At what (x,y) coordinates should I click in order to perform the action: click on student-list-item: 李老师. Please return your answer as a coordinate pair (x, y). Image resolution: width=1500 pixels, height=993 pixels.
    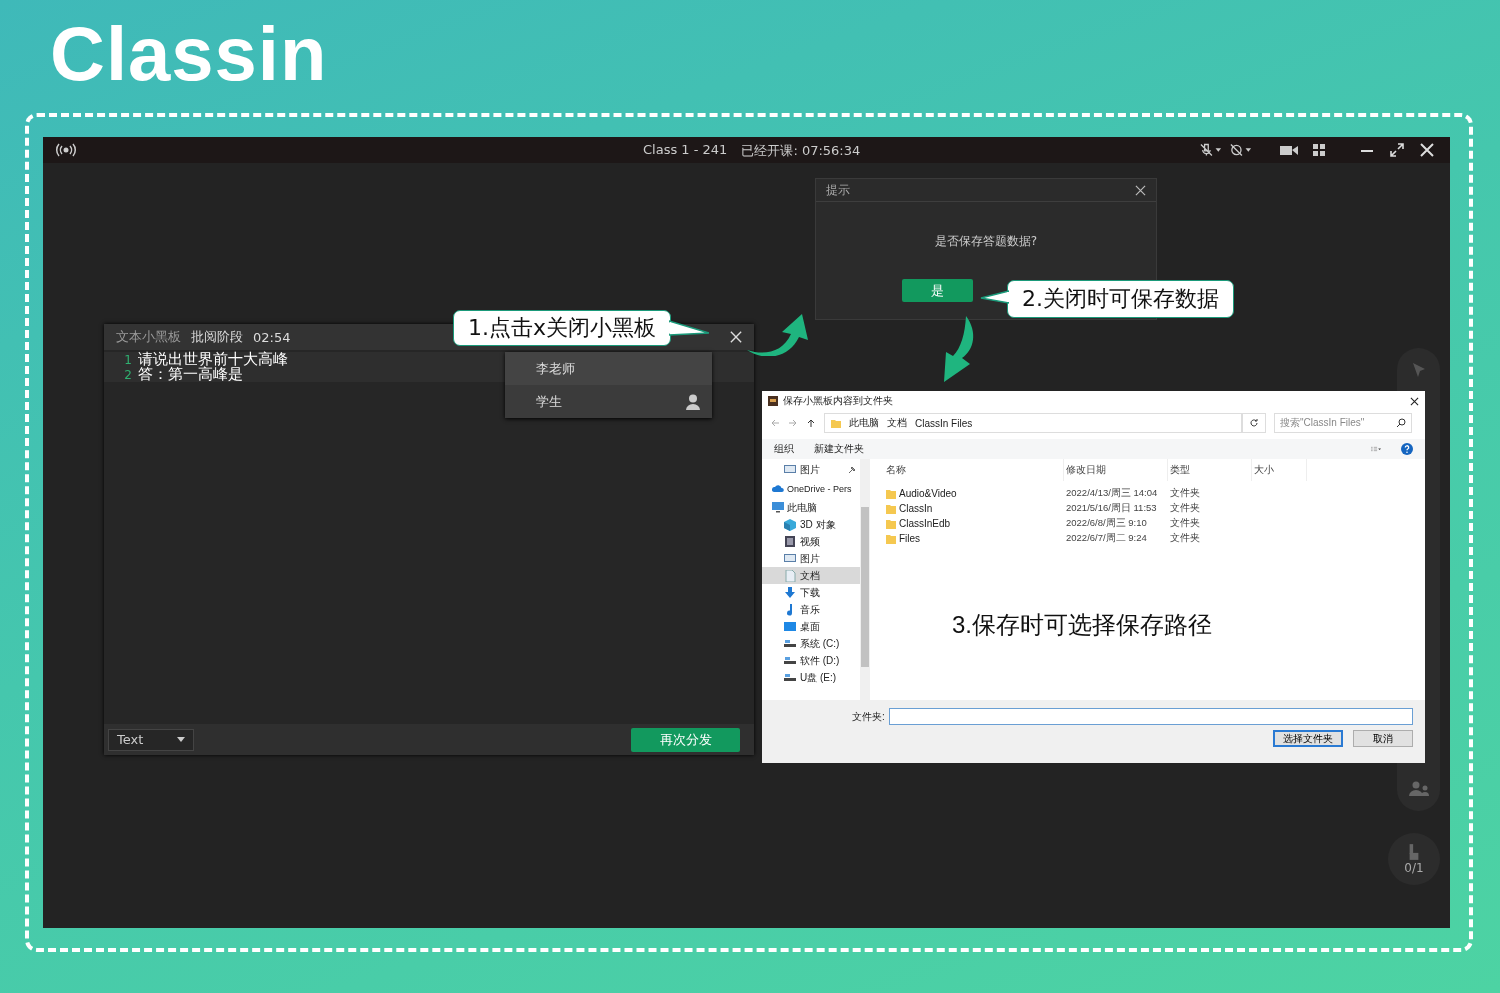
    Looking at the image, I should click on (608, 368).